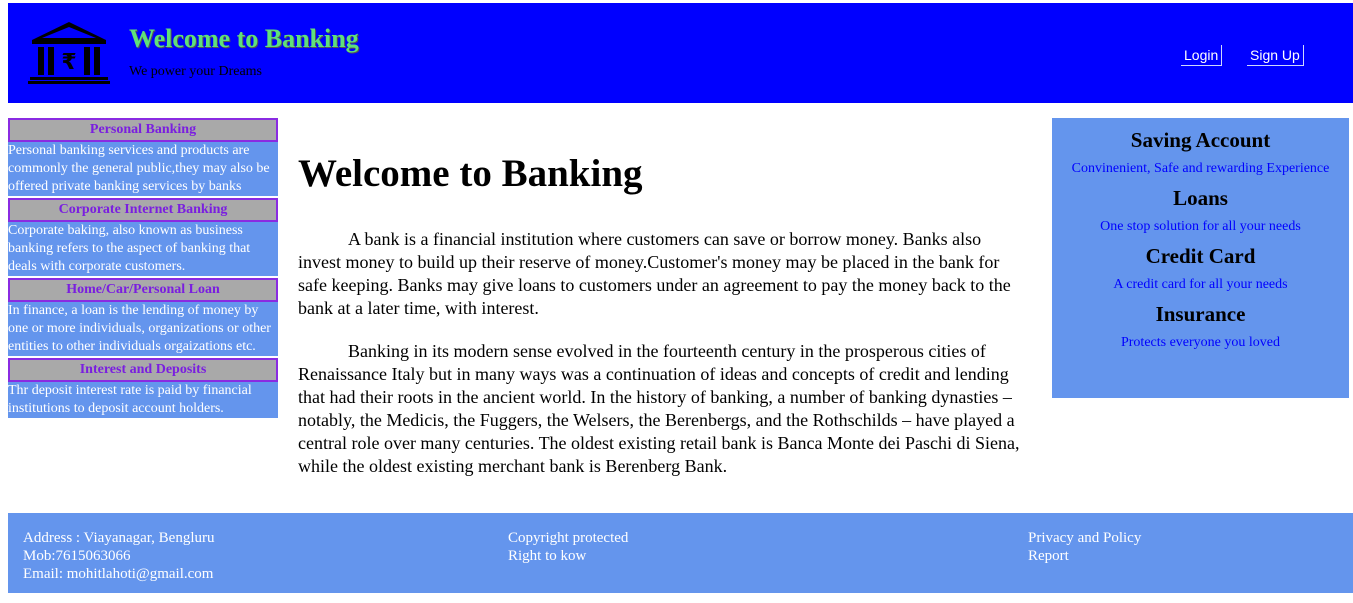 This screenshot has height=603, width=1353. Describe the element at coordinates (1200, 198) in the screenshot. I see `service-heading-loans: Loans` at that location.